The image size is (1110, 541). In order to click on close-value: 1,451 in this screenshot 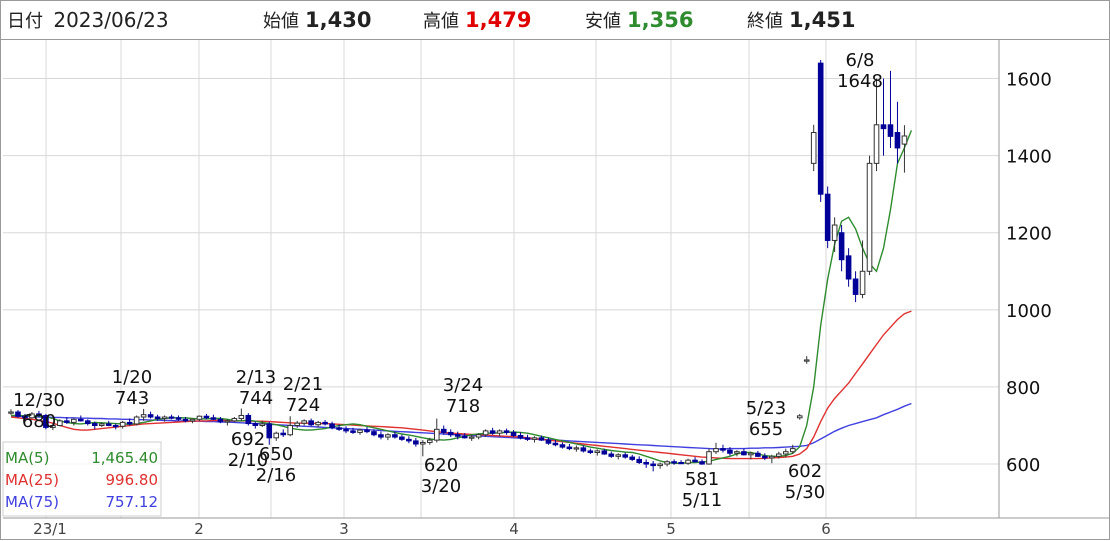, I will do `click(822, 20)`.